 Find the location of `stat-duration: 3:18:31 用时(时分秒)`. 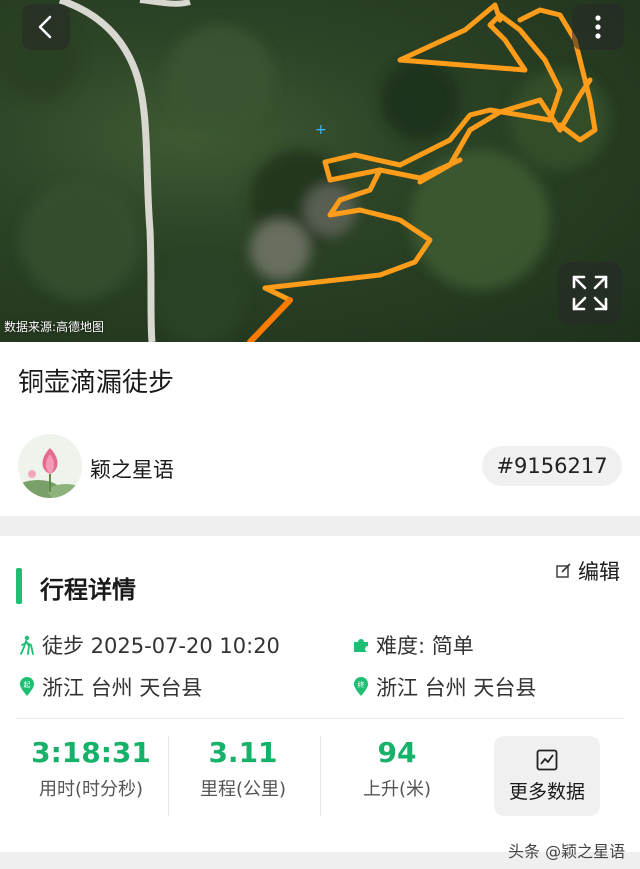

stat-duration: 3:18:31 用时(时分秒) is located at coordinates (91, 768).